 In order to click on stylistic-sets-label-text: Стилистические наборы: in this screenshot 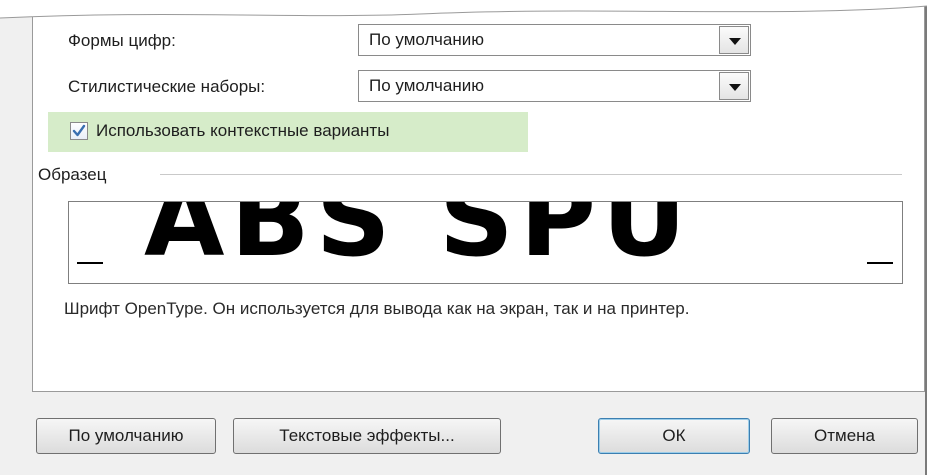, I will do `click(167, 86)`.